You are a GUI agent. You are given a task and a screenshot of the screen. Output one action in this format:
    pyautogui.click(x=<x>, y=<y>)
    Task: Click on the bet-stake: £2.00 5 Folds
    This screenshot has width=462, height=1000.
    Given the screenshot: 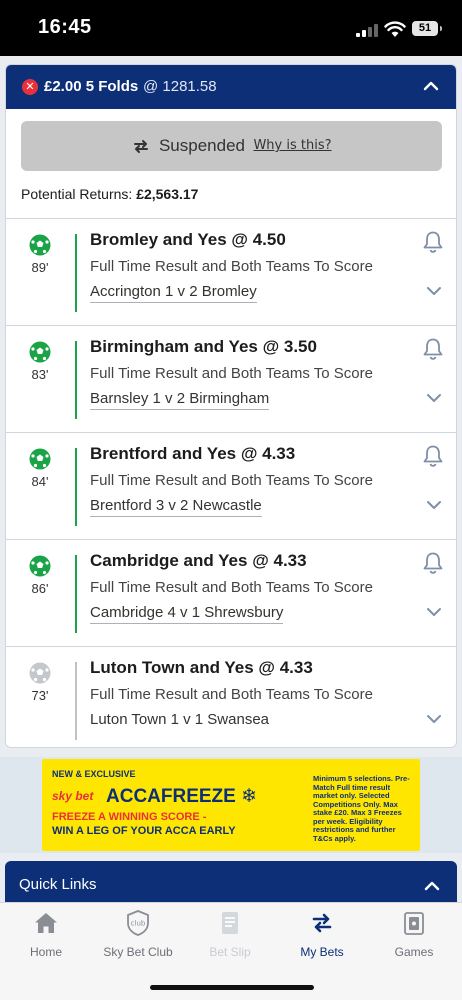 What is the action you would take?
    pyautogui.click(x=91, y=86)
    